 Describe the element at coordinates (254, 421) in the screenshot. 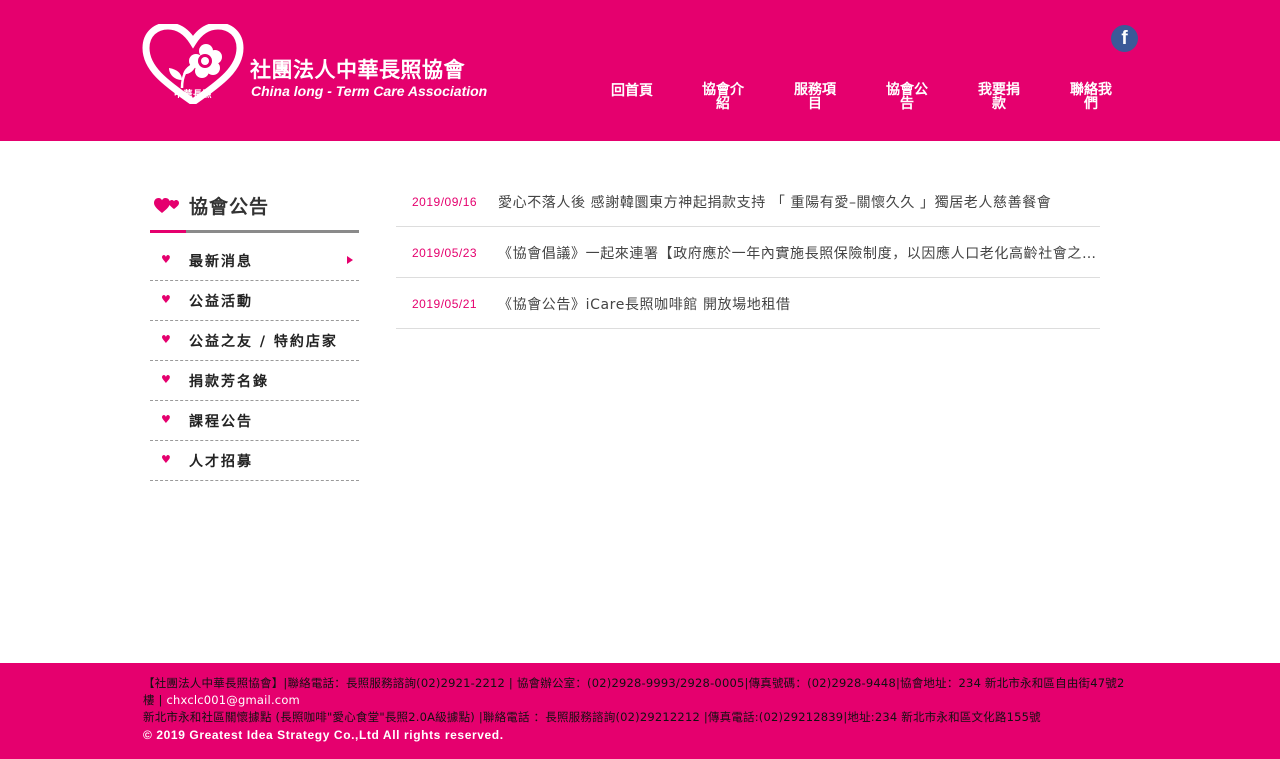

I see `sidebar-item-courses: ♥ 課程公告` at that location.